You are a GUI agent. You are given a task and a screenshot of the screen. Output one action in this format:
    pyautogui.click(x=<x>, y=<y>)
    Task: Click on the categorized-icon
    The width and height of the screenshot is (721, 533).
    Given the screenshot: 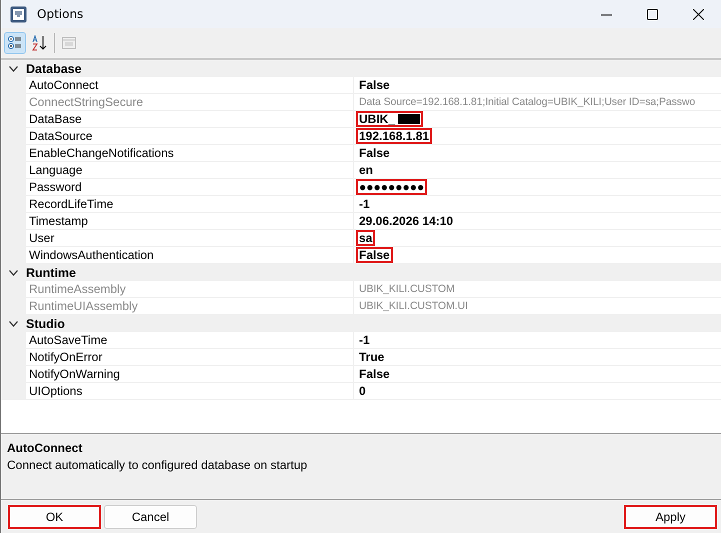 What is the action you would take?
    pyautogui.click(x=15, y=43)
    